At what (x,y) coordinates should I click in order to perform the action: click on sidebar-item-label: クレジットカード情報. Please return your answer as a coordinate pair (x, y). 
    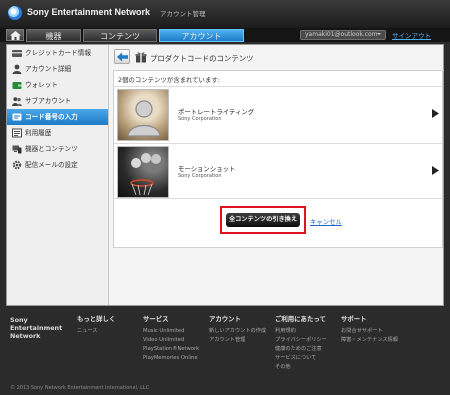
    Looking at the image, I should click on (58, 53).